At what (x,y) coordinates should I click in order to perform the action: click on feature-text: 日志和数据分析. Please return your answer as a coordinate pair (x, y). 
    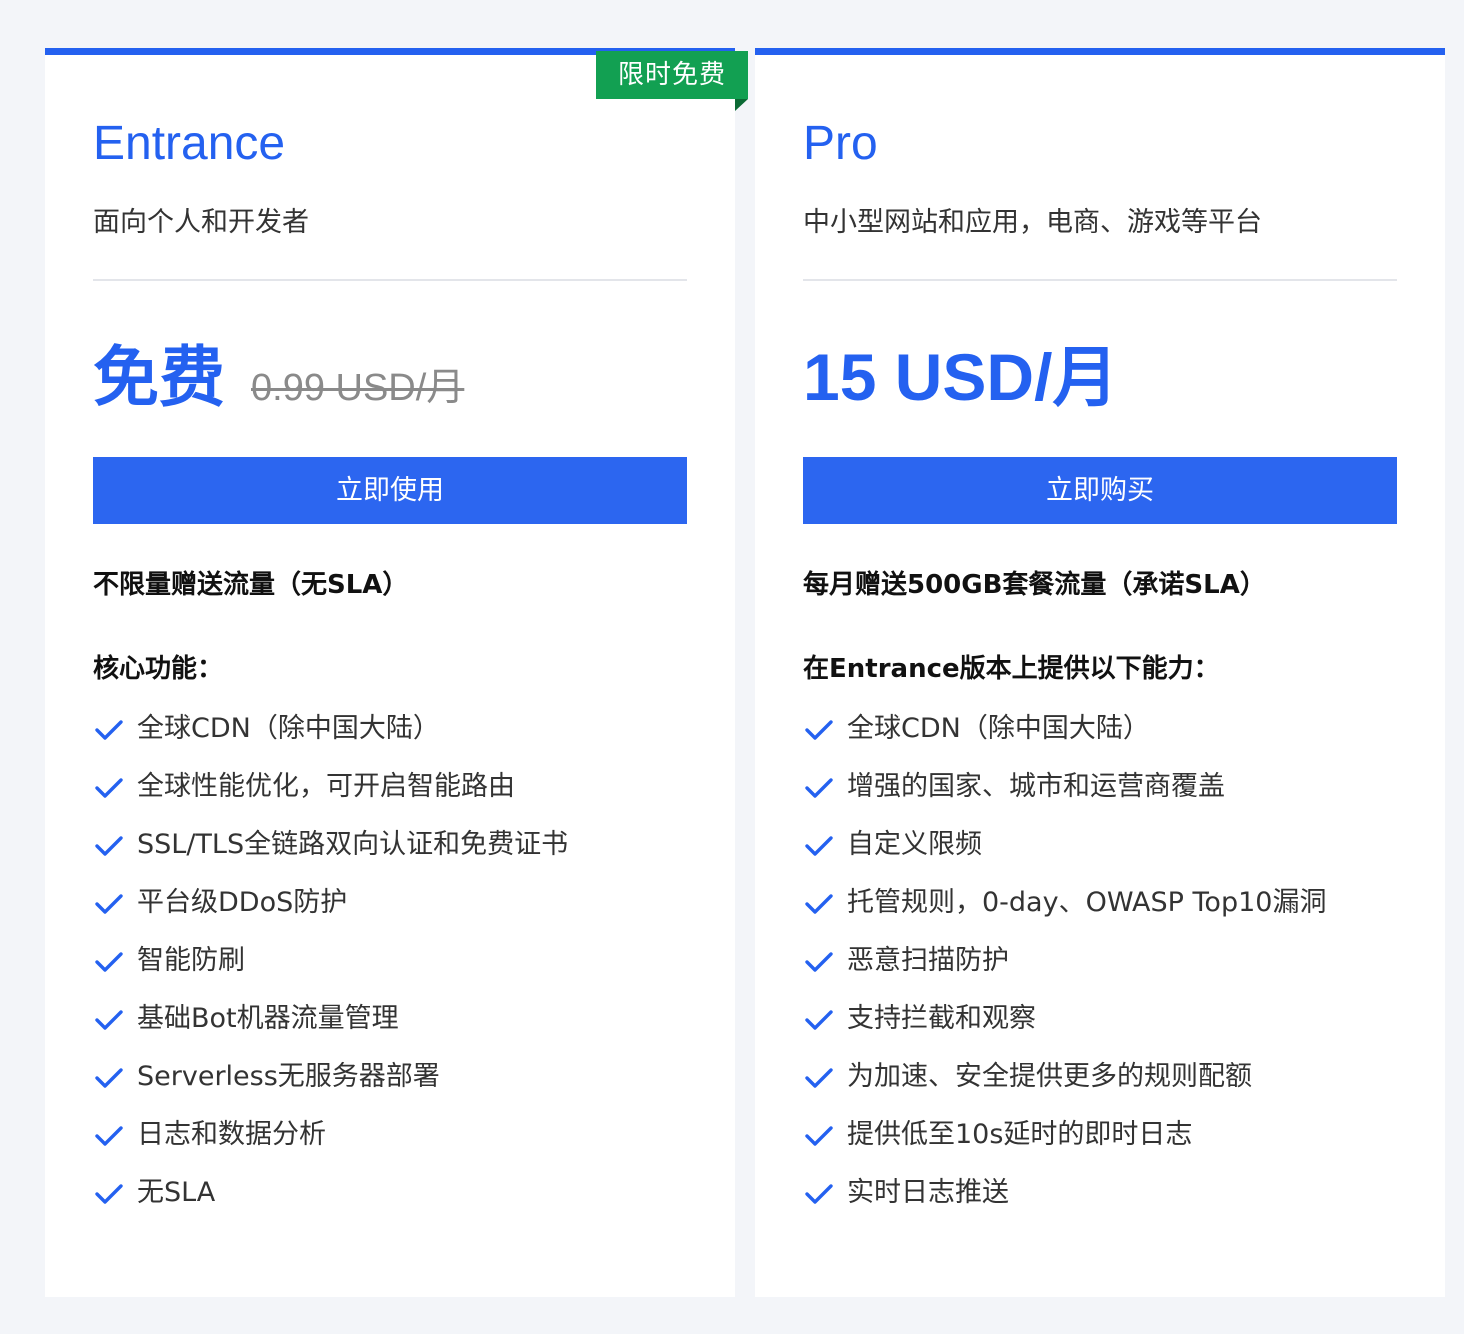
    Looking at the image, I should click on (231, 1134).